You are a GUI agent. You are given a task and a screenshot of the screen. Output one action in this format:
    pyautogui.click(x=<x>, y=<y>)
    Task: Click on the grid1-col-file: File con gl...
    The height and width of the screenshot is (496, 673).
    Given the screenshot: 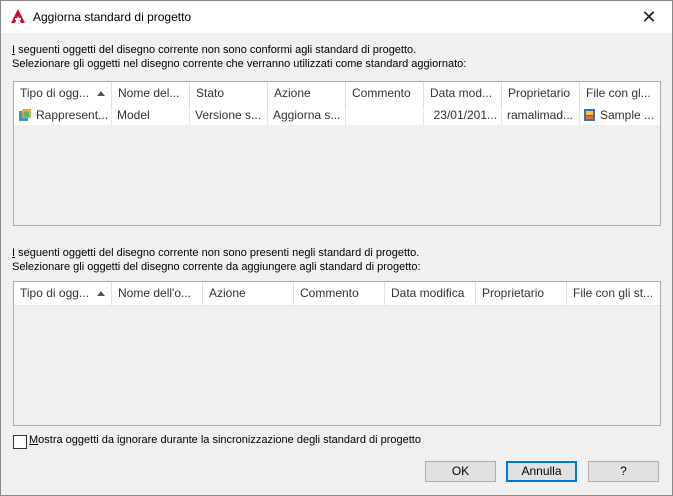 What is the action you would take?
    pyautogui.click(x=620, y=93)
    